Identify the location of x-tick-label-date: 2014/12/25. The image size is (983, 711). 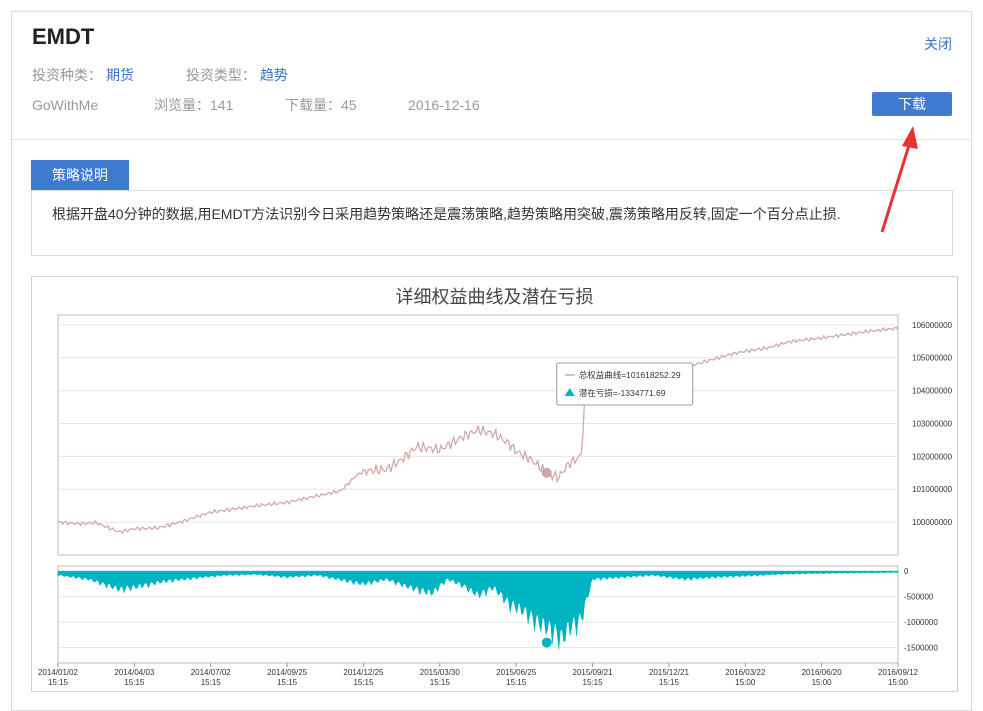
(363, 672).